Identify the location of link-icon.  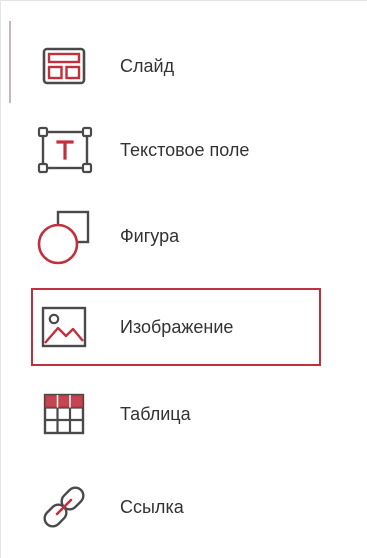
(64, 507).